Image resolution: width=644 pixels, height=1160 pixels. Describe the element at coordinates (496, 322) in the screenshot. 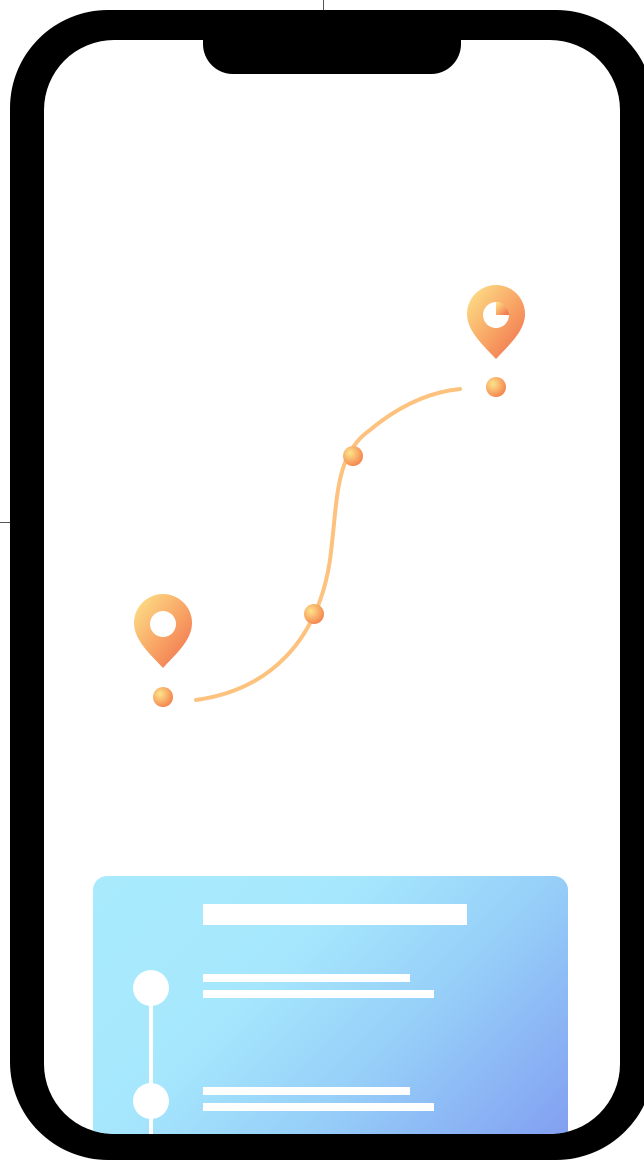

I see `map-pin-end-icon` at that location.